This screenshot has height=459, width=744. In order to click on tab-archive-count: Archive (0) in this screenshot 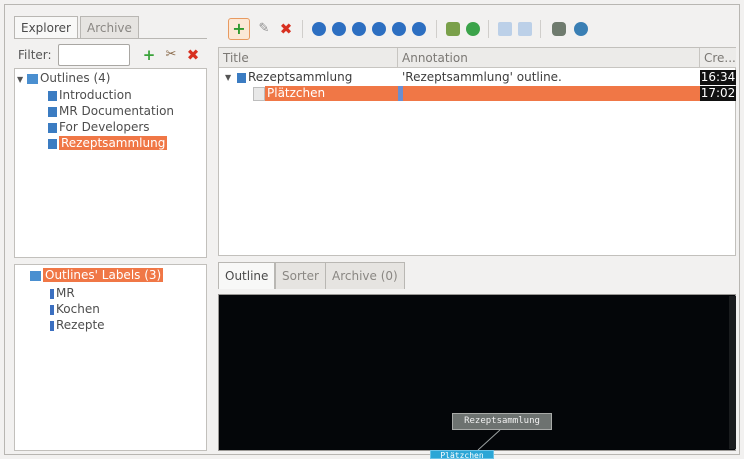, I will do `click(365, 275)`.